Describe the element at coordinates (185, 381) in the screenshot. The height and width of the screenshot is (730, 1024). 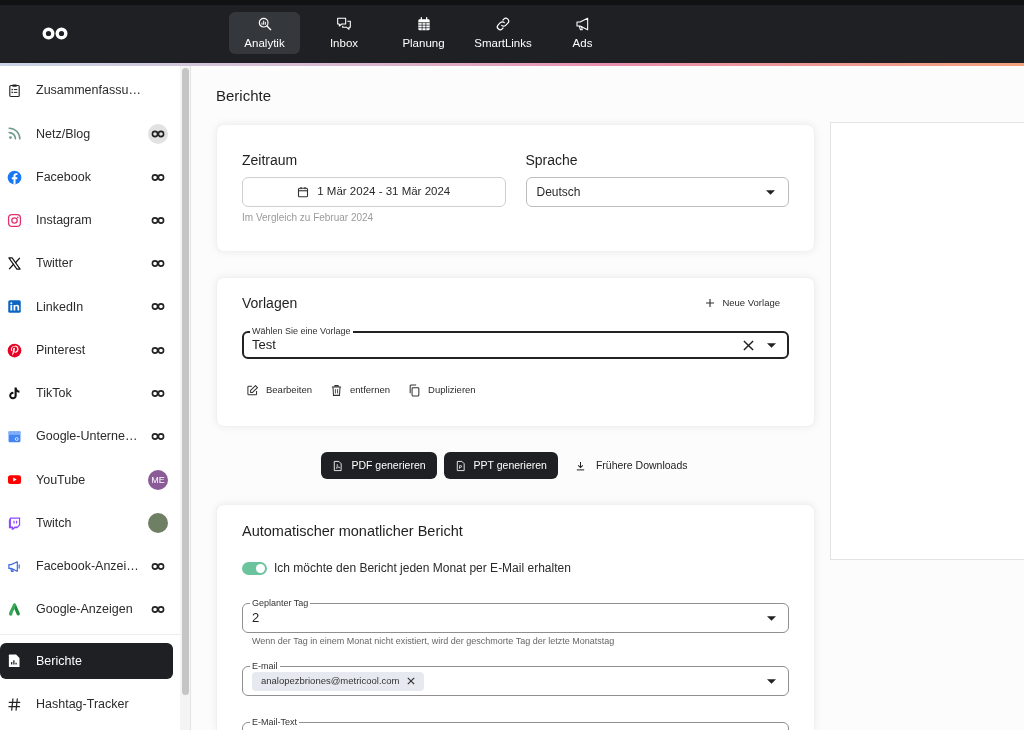
I see `scrollbar-thumb` at that location.